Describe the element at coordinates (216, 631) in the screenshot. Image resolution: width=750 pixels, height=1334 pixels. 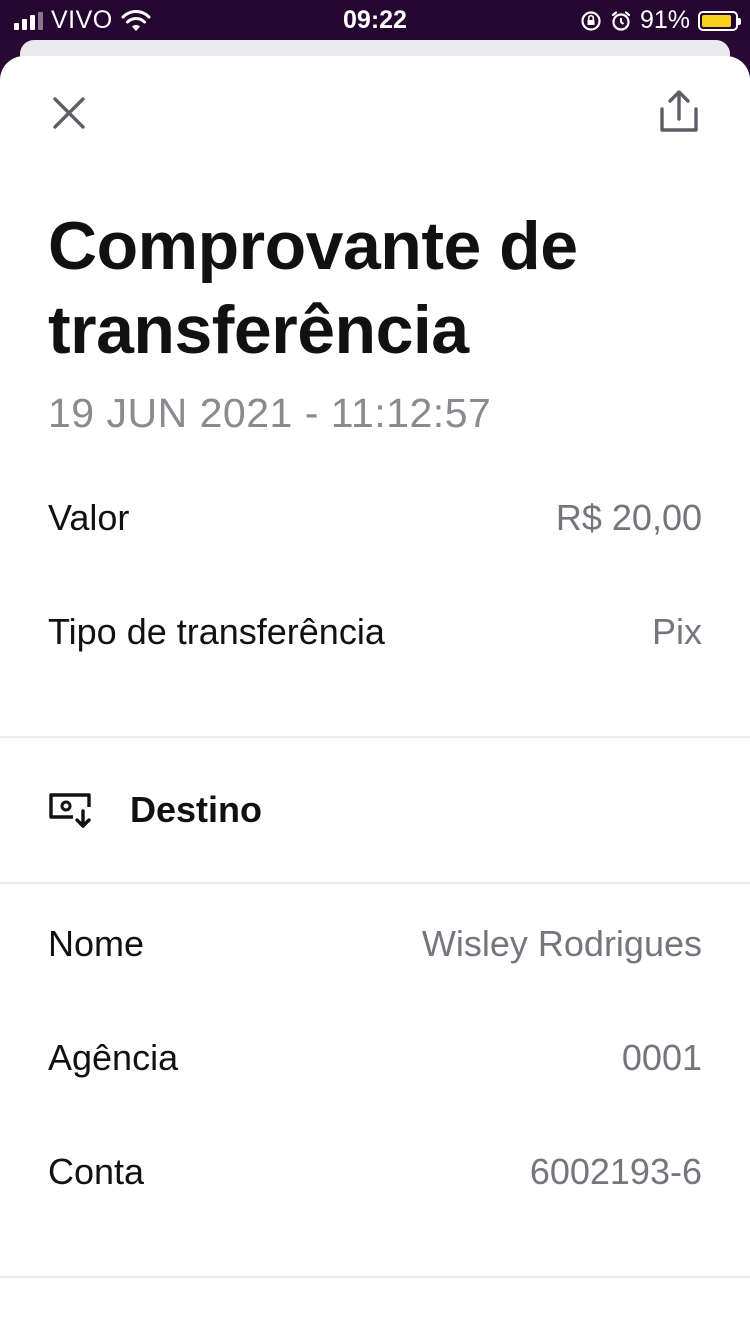
I see `transfer-type-label: Tipo de transferência` at that location.